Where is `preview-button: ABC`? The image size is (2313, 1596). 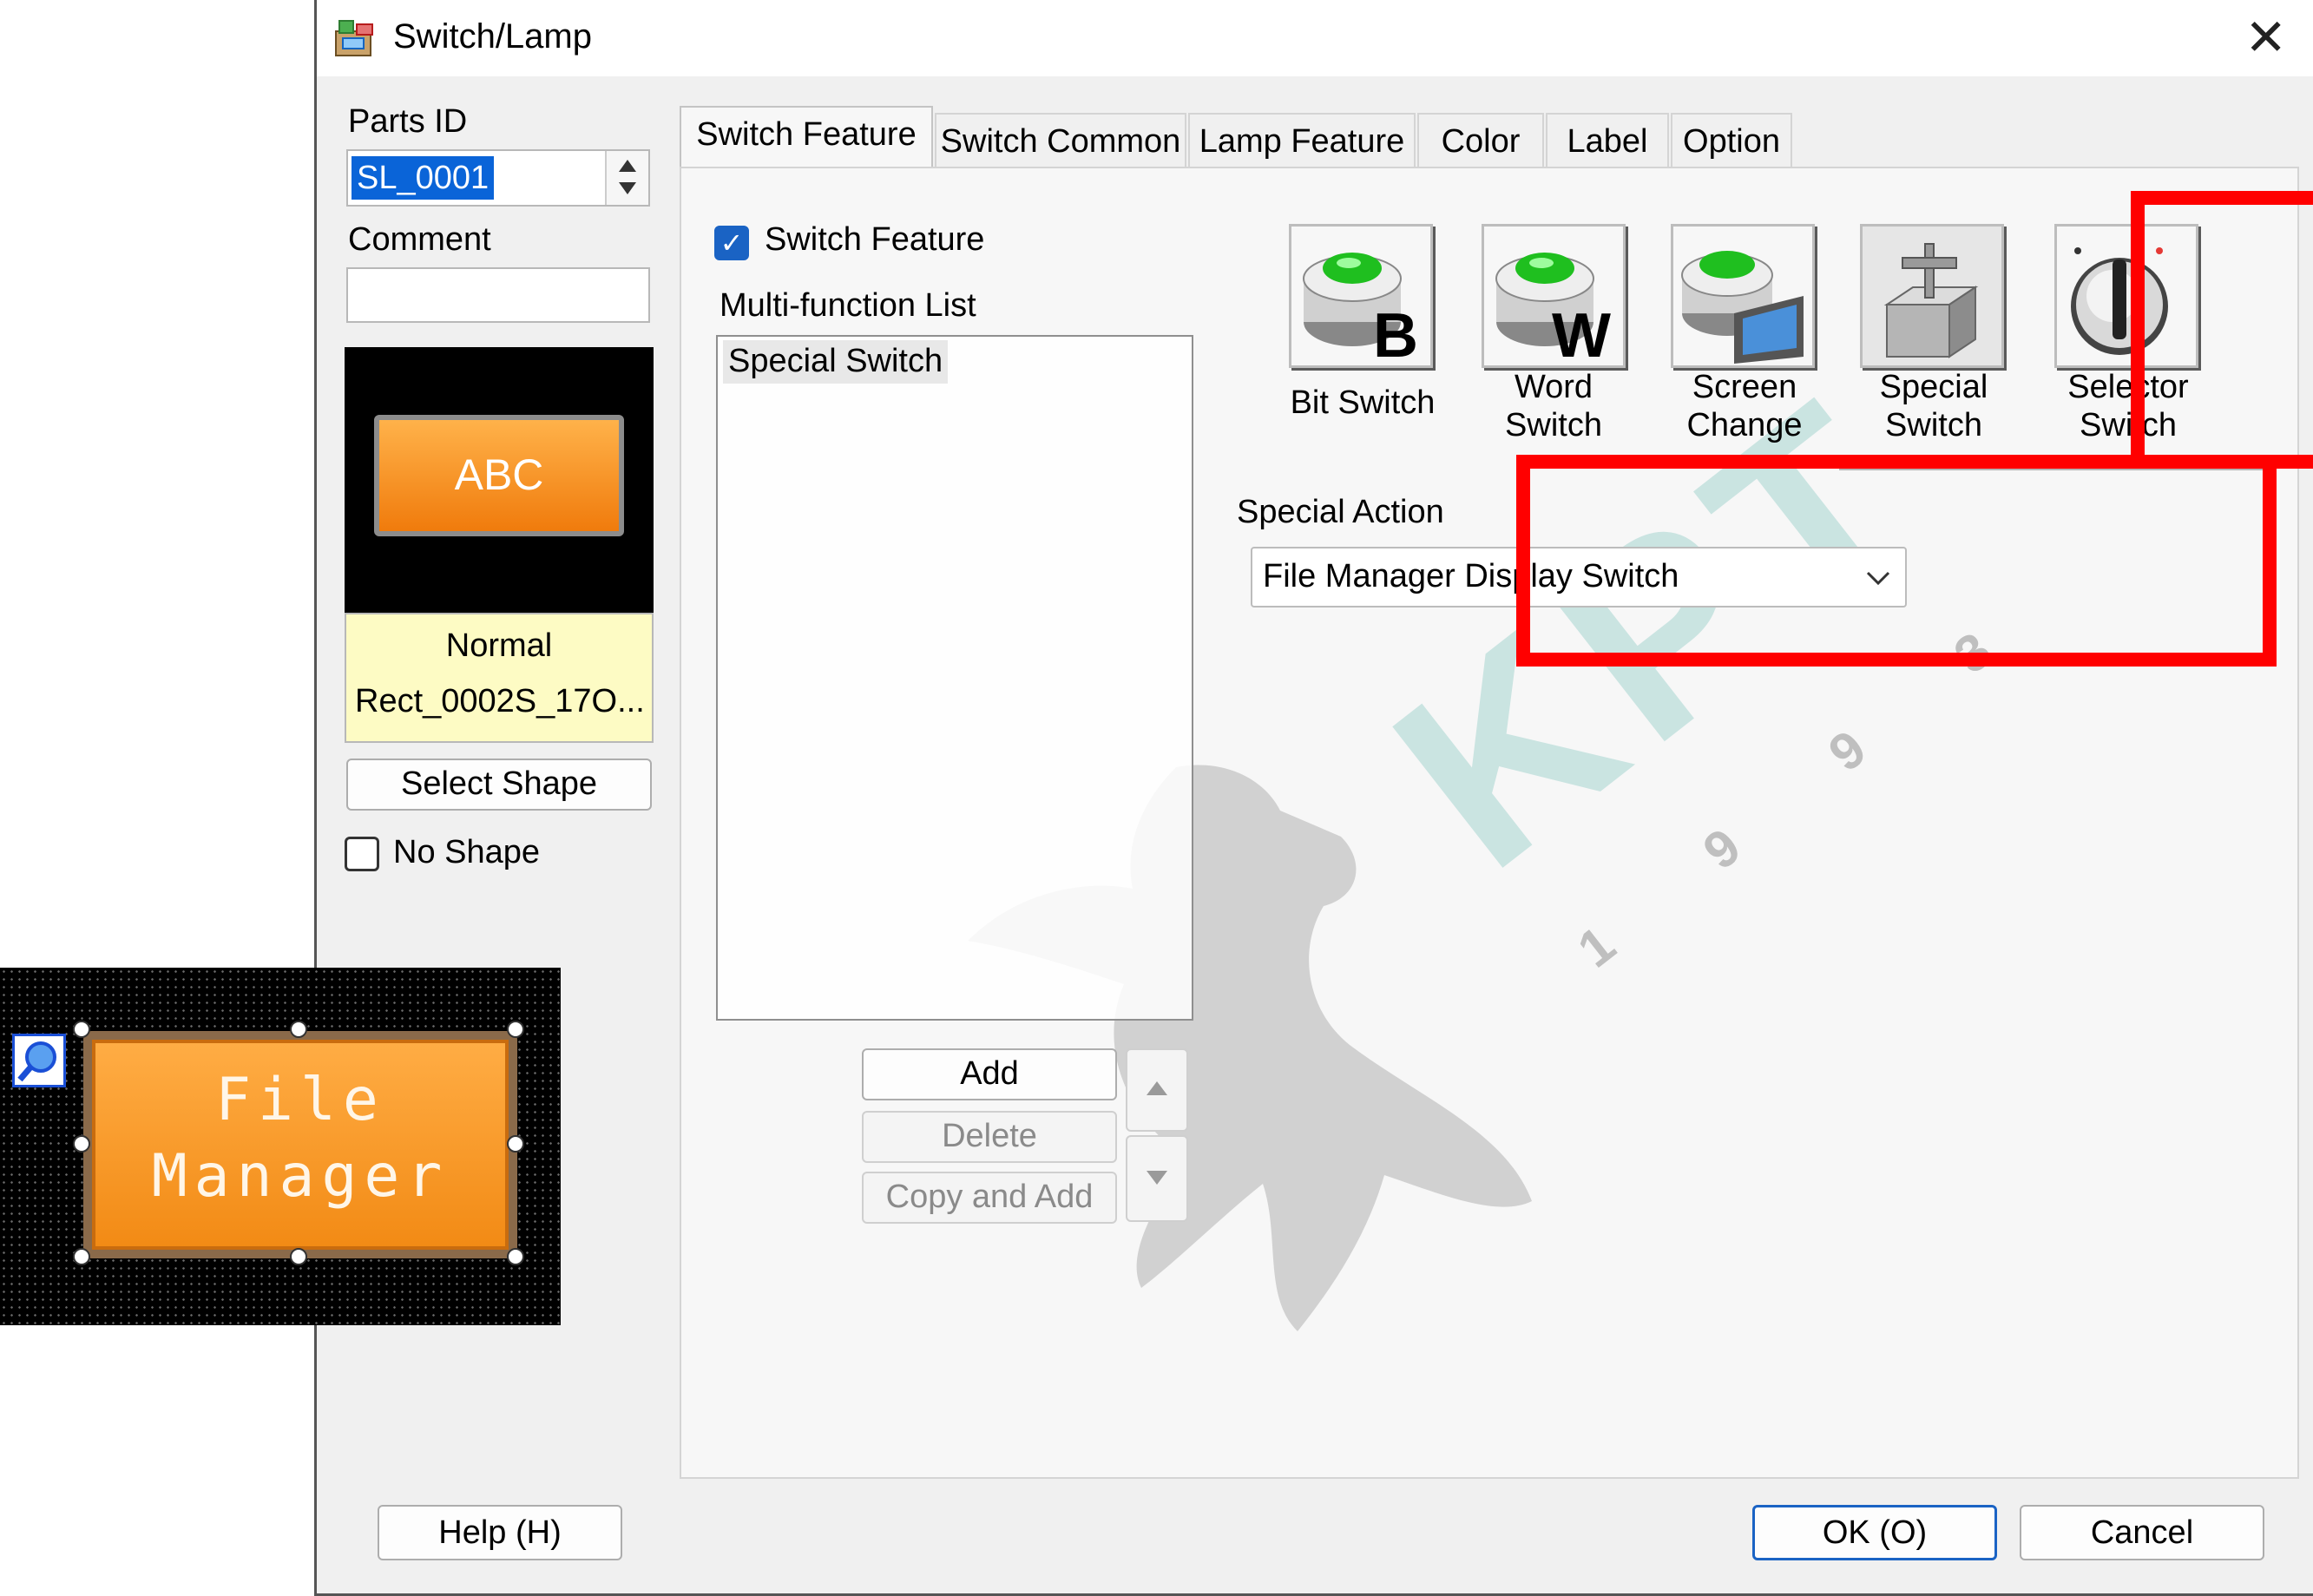
preview-button: ABC is located at coordinates (499, 476).